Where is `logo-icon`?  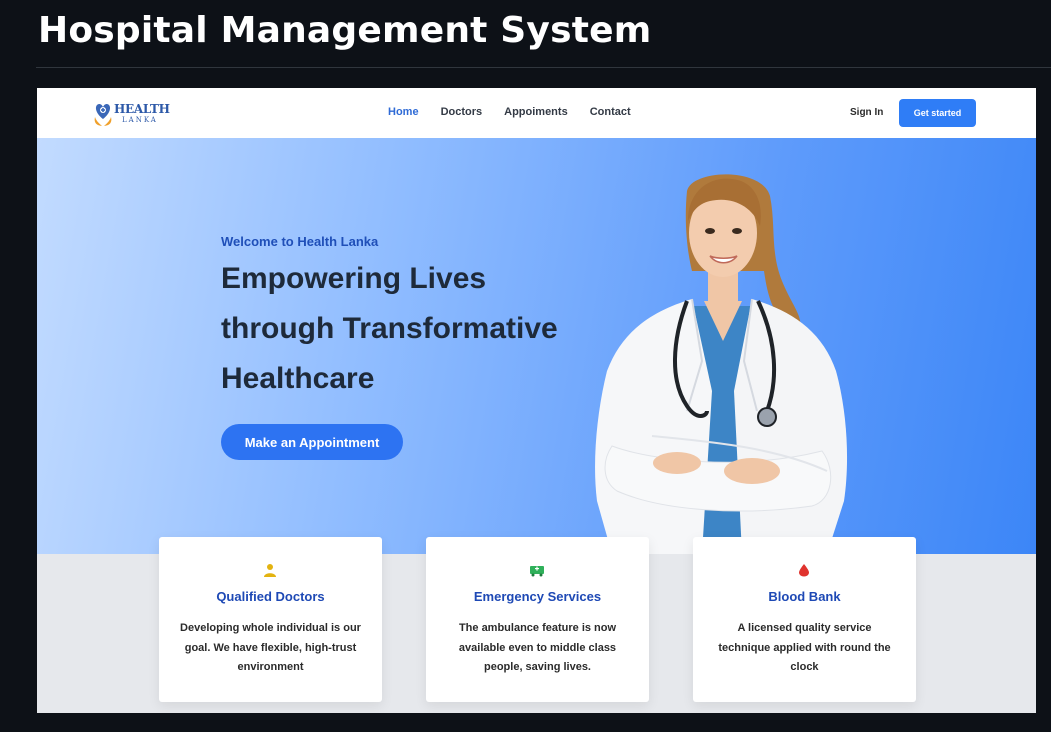 logo-icon is located at coordinates (103, 115).